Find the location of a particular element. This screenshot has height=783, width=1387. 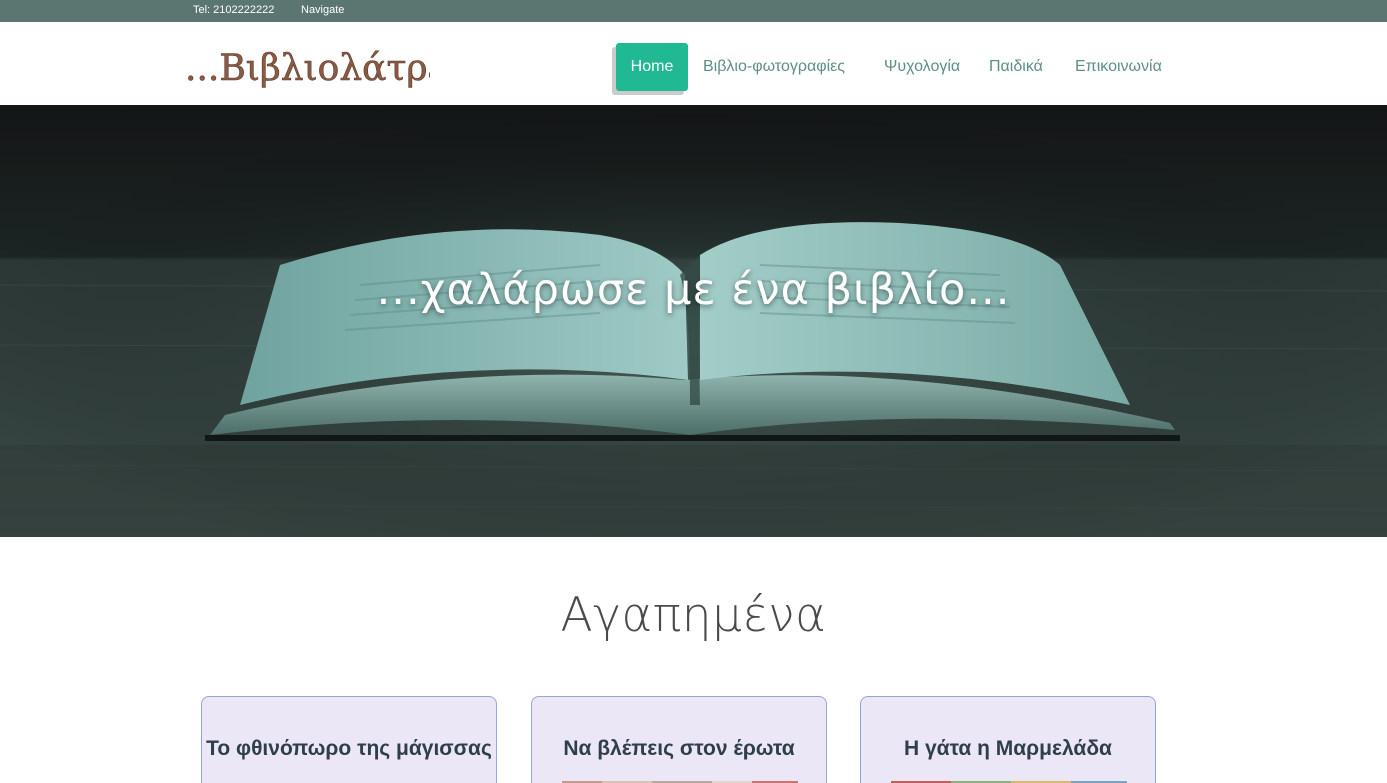

favorite-card: Το φθινόπωρο της μάγισσας is located at coordinates (349, 739).